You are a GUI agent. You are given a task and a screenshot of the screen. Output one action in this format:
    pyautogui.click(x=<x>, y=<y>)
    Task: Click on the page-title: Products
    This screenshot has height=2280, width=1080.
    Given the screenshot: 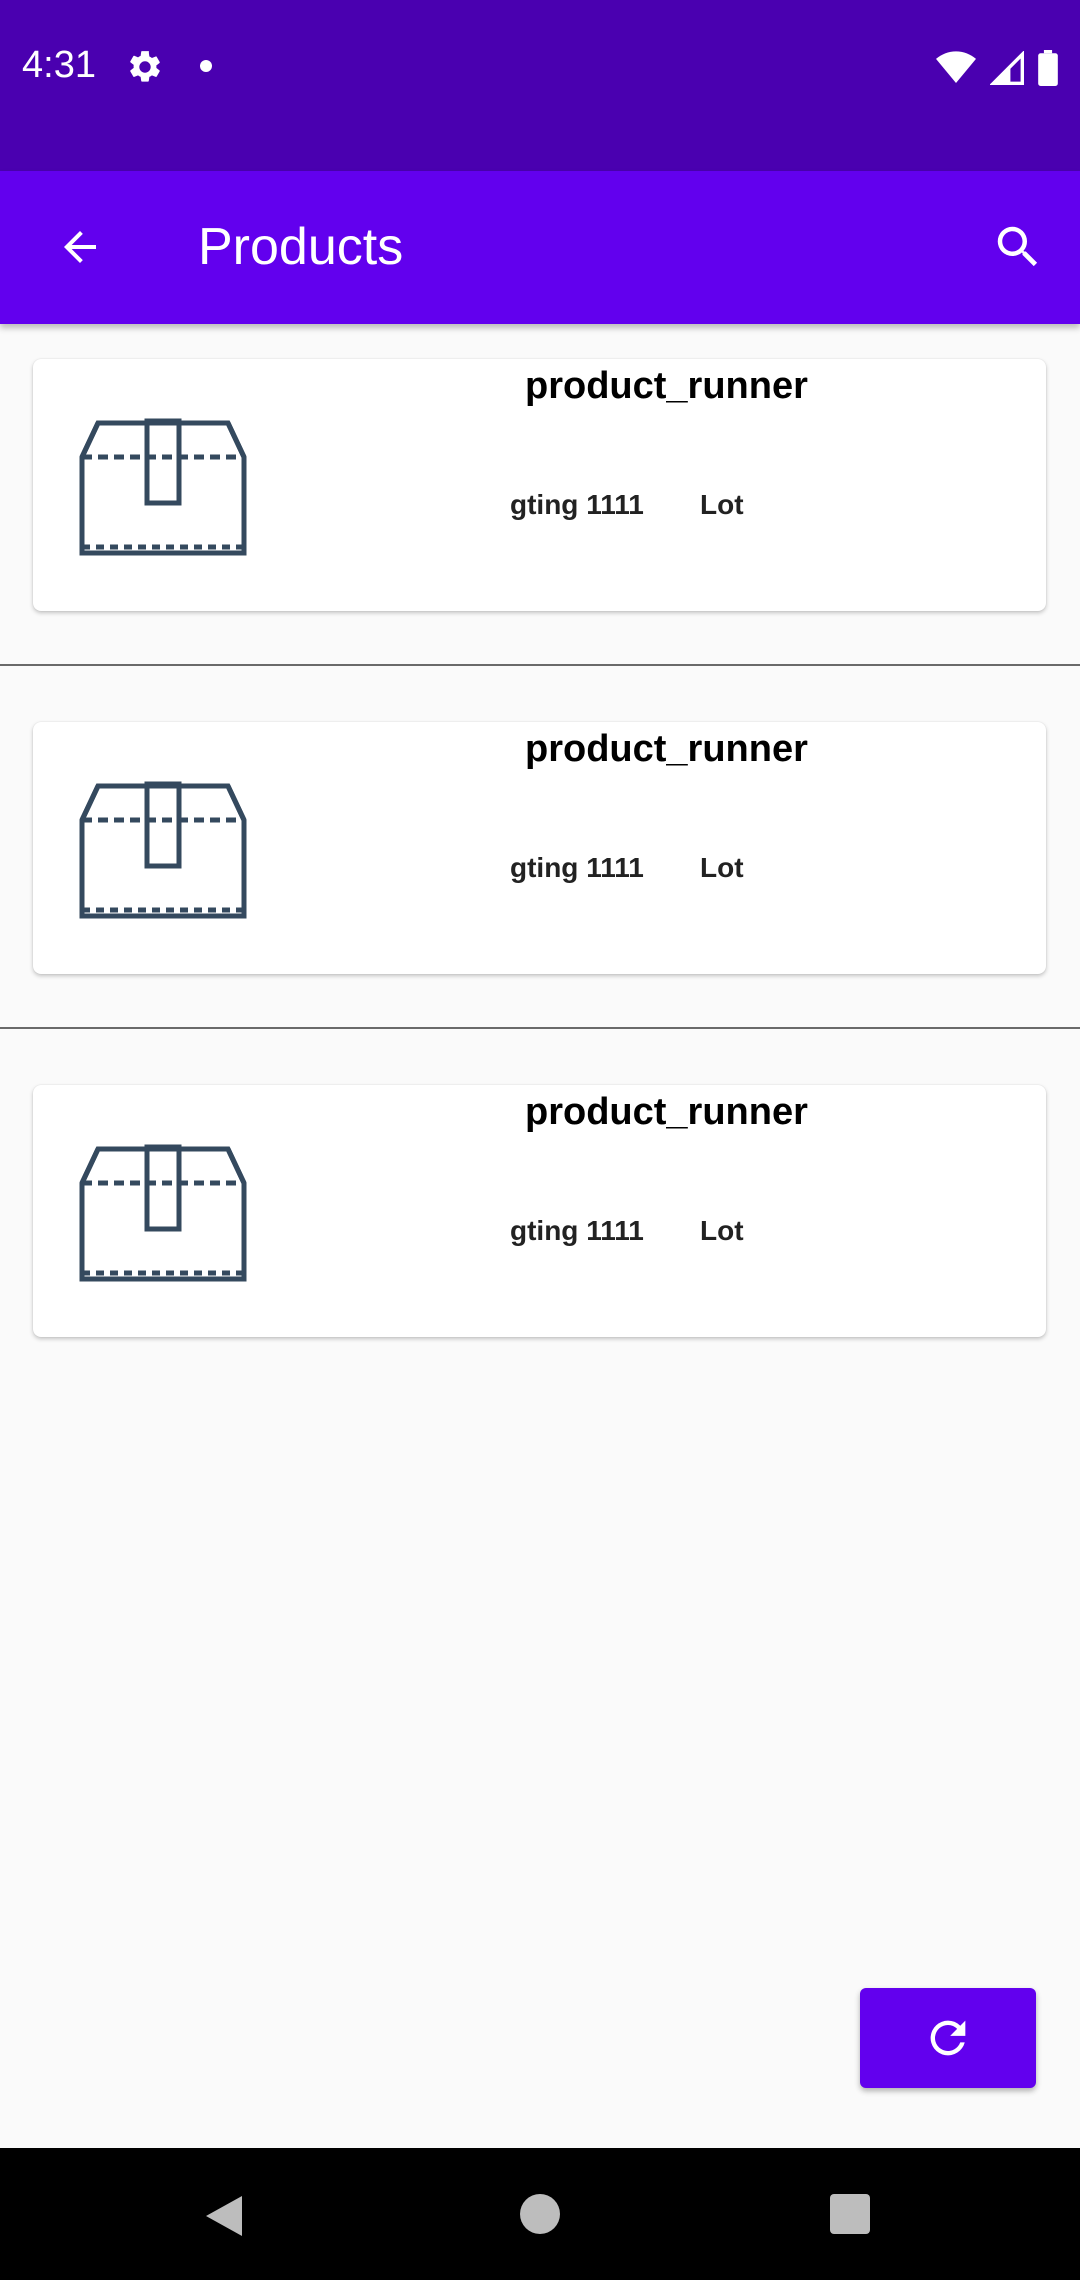 What is the action you would take?
    pyautogui.click(x=301, y=247)
    